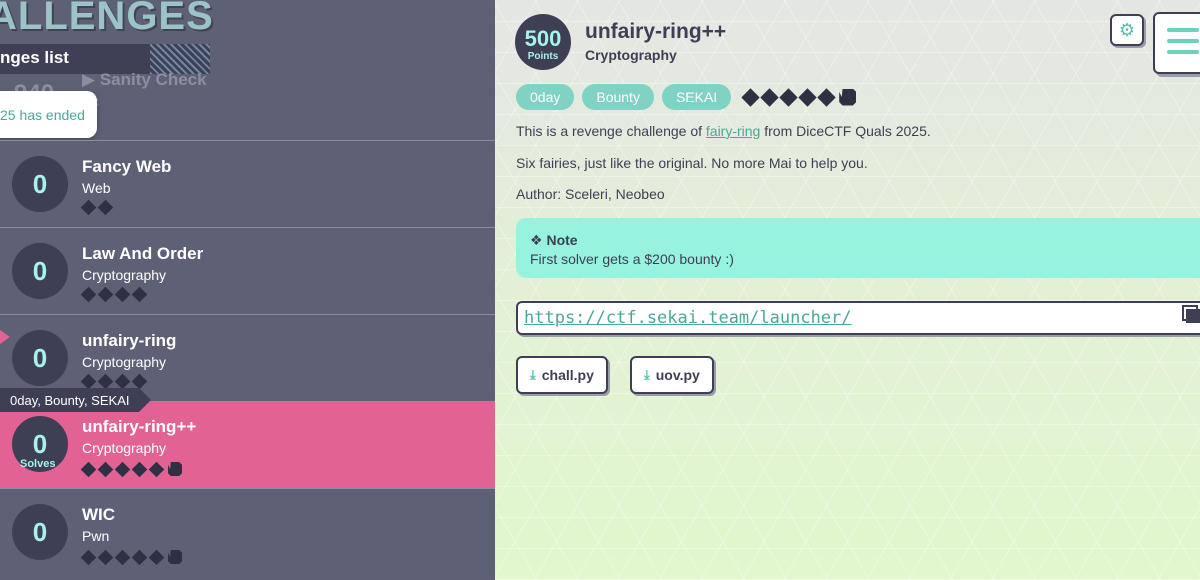 The width and height of the screenshot is (1200, 580). What do you see at coordinates (96, 188) in the screenshot?
I see `challenge-category: Web` at bounding box center [96, 188].